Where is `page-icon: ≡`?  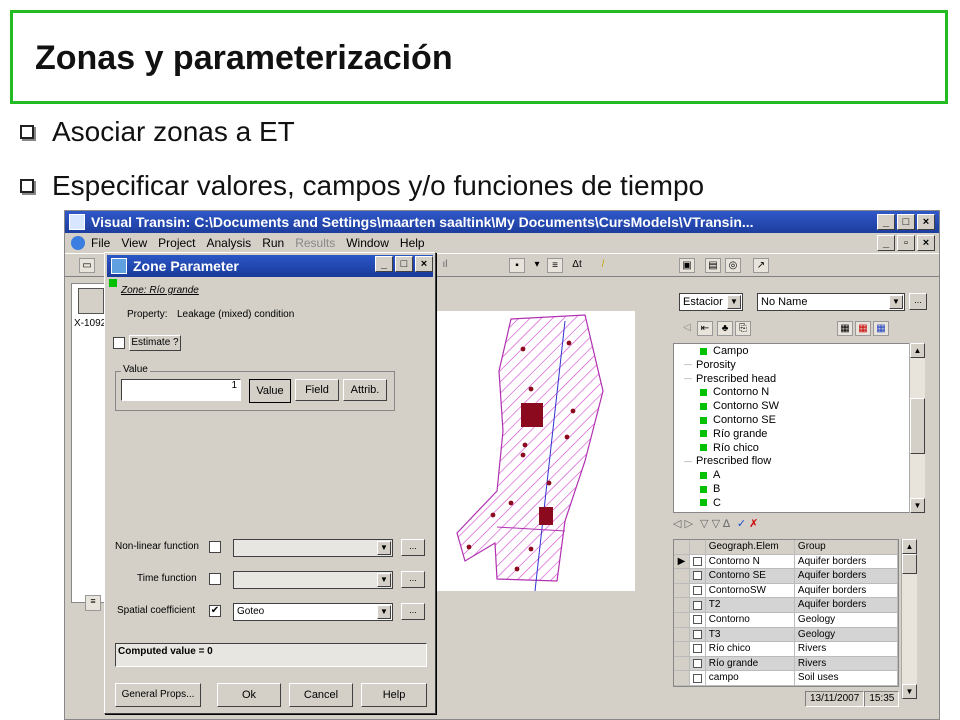
page-icon: ≡ is located at coordinates (555, 265).